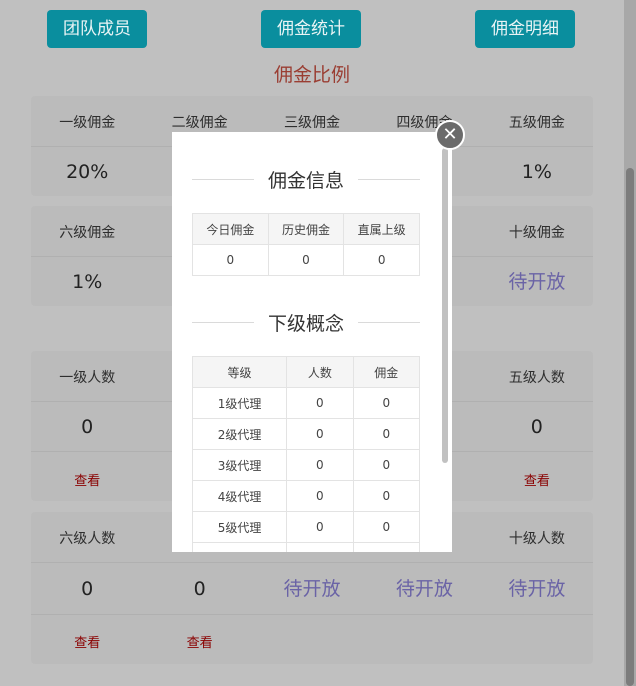 The height and width of the screenshot is (686, 636). Describe the element at coordinates (320, 372) in the screenshot. I see `people-header: 人数` at that location.